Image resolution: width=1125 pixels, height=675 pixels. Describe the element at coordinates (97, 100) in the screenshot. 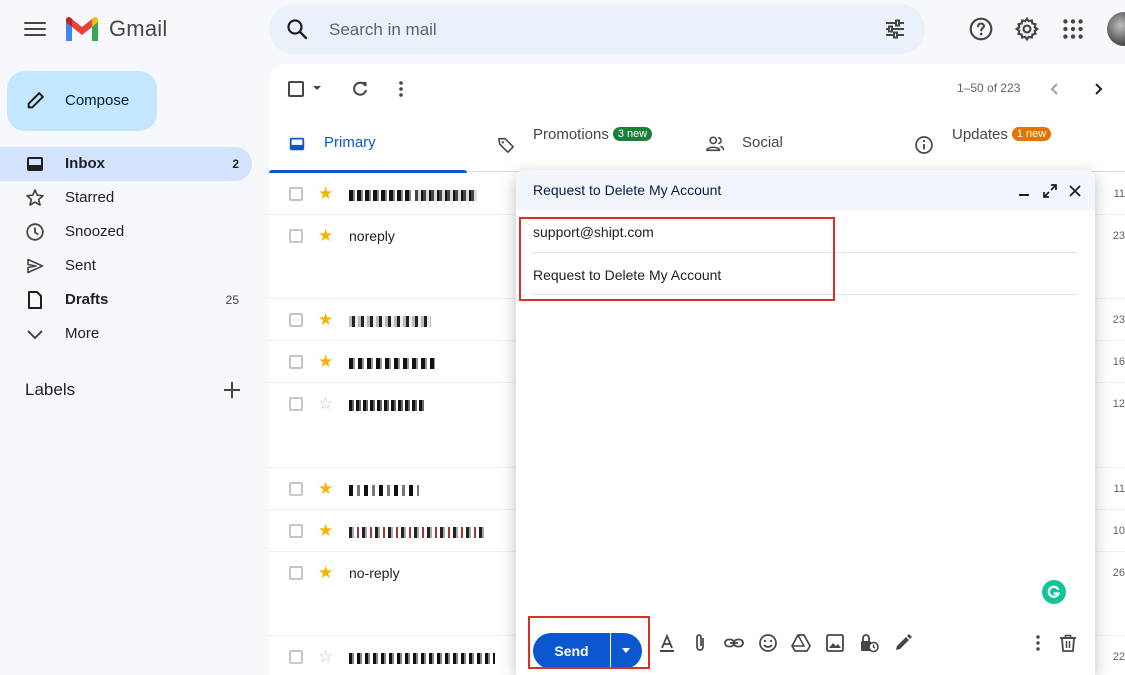

I see `compose-label: Compose` at that location.